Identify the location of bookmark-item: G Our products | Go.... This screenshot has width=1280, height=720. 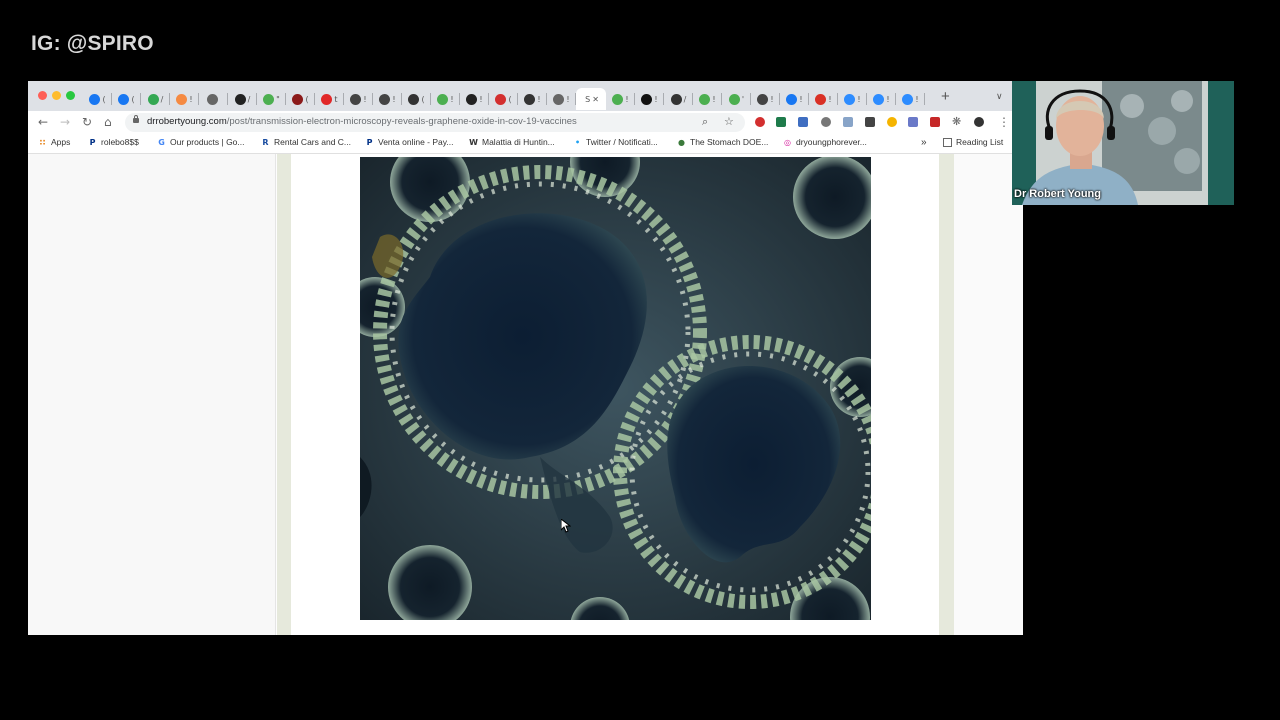
(200, 142).